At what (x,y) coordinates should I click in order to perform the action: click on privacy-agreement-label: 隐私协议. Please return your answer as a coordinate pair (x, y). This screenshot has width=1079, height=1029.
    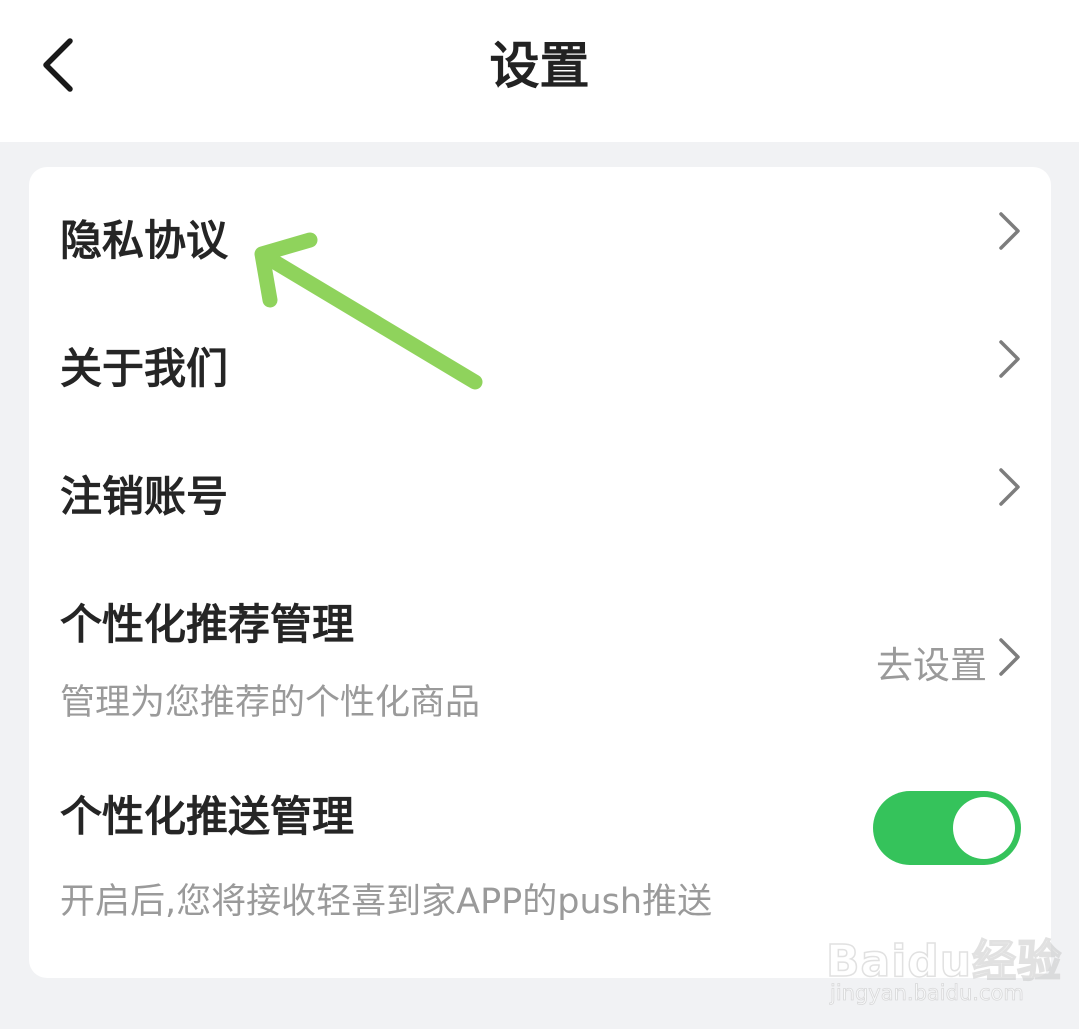
    Looking at the image, I should click on (144, 240).